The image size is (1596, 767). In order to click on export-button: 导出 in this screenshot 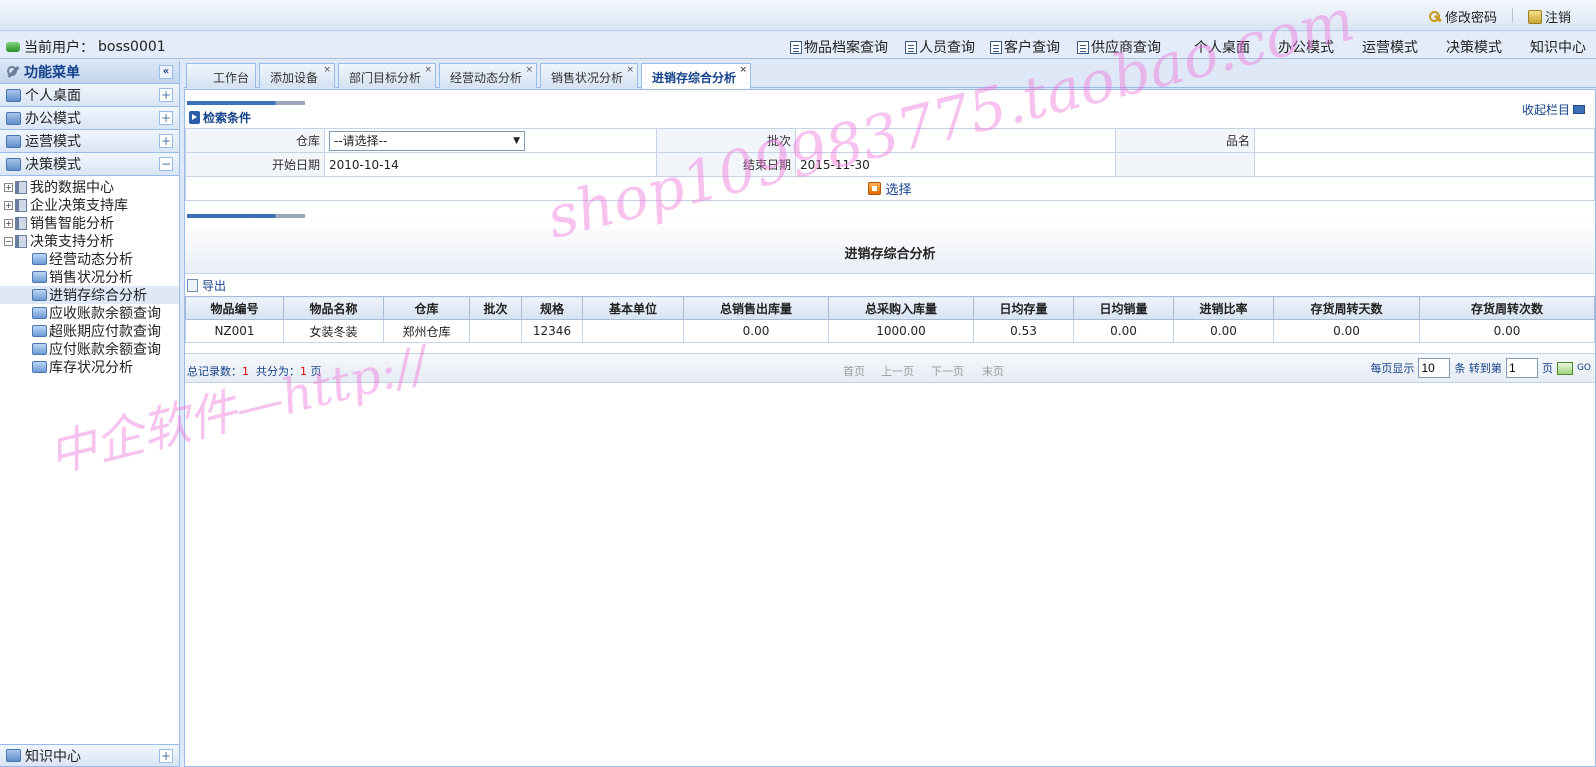, I will do `click(206, 285)`.